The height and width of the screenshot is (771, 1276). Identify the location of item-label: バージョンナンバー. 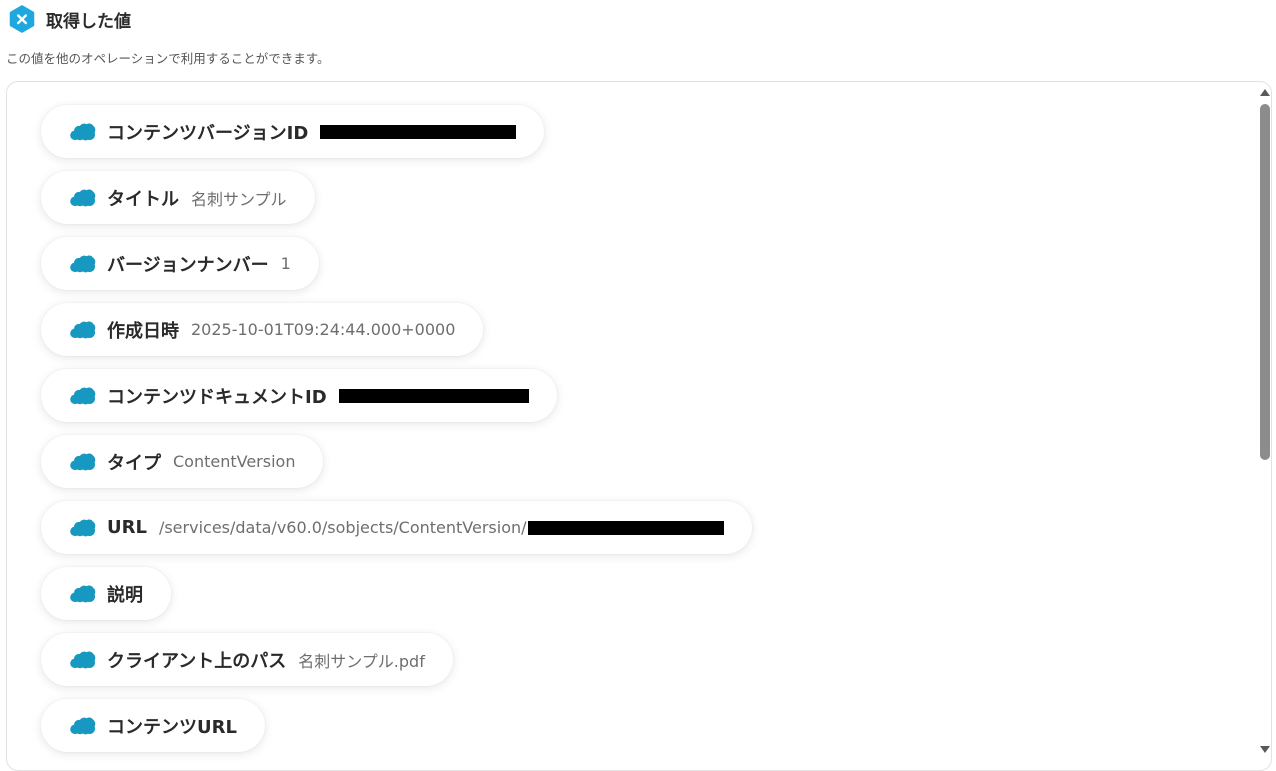
(188, 265).